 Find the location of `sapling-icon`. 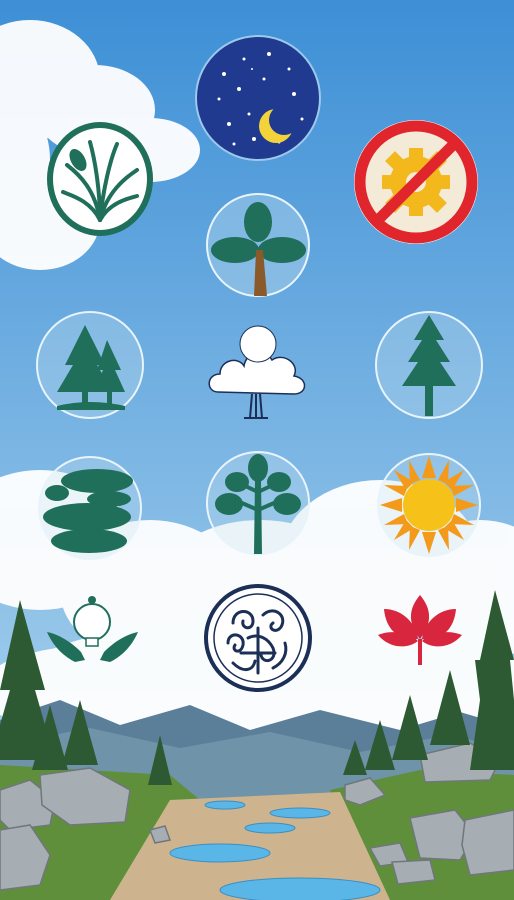

sapling-icon is located at coordinates (258, 503).